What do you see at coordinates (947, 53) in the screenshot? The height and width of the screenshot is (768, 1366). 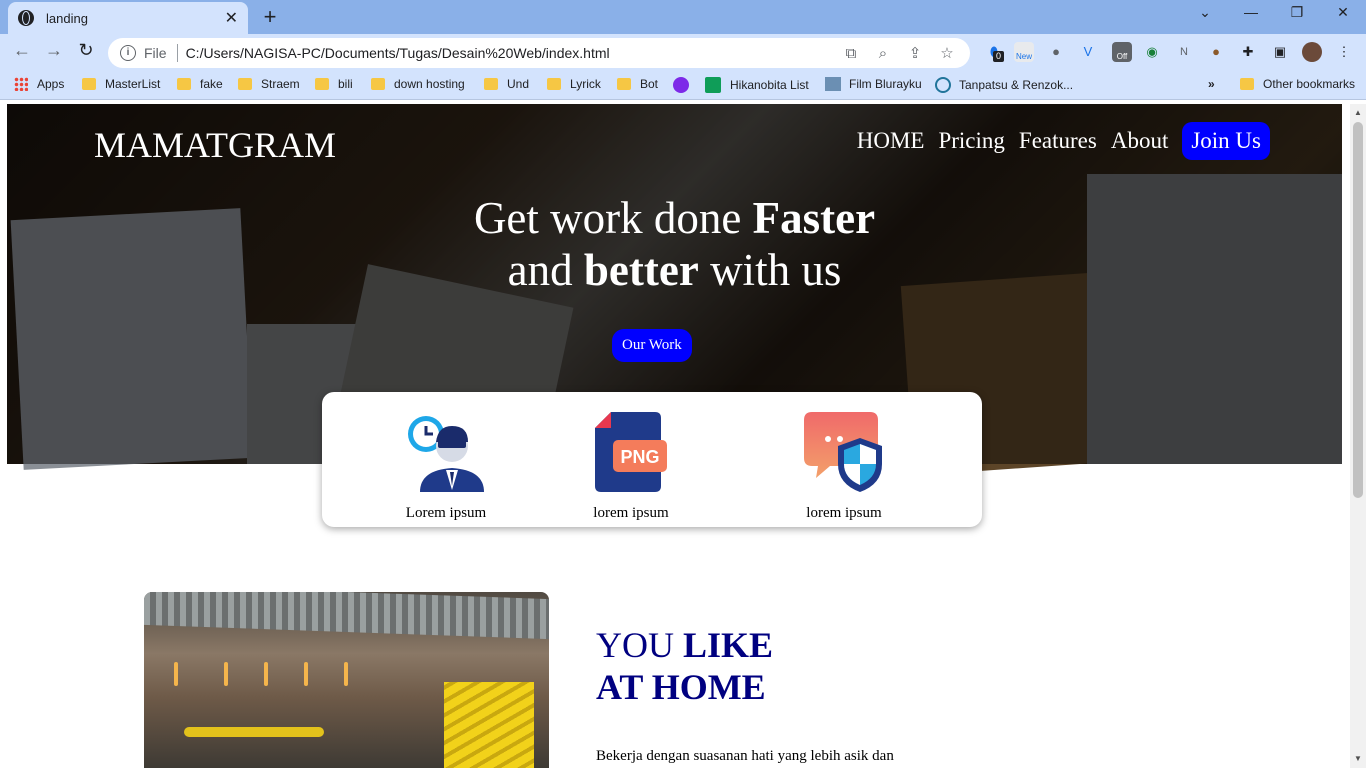 I see `bookmark-star-icon: ☆` at bounding box center [947, 53].